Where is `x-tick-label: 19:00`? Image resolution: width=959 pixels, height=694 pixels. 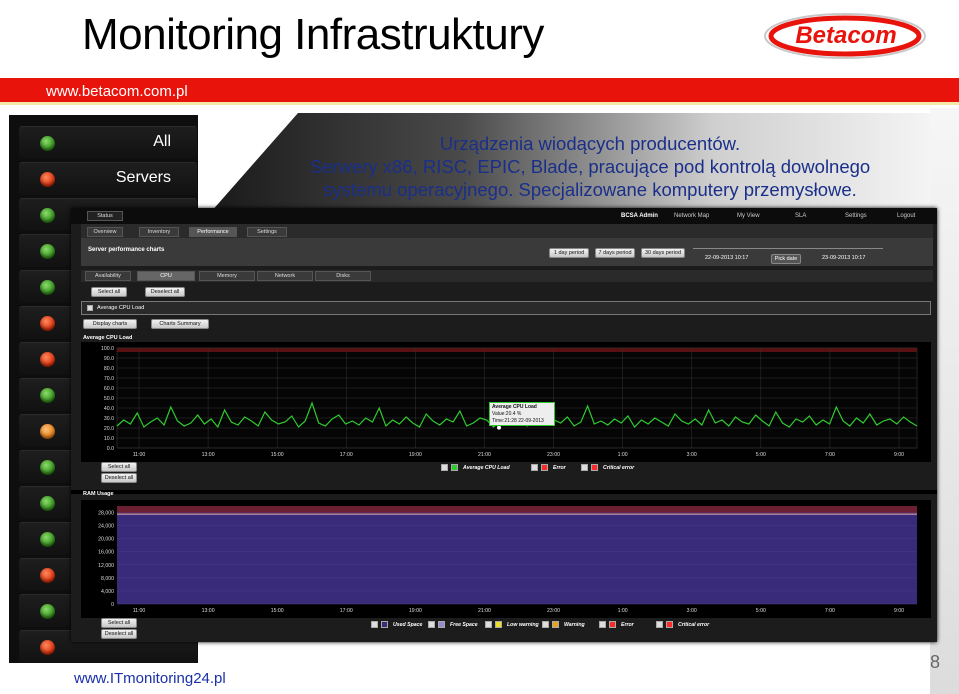 x-tick-label: 19:00 is located at coordinates (415, 611).